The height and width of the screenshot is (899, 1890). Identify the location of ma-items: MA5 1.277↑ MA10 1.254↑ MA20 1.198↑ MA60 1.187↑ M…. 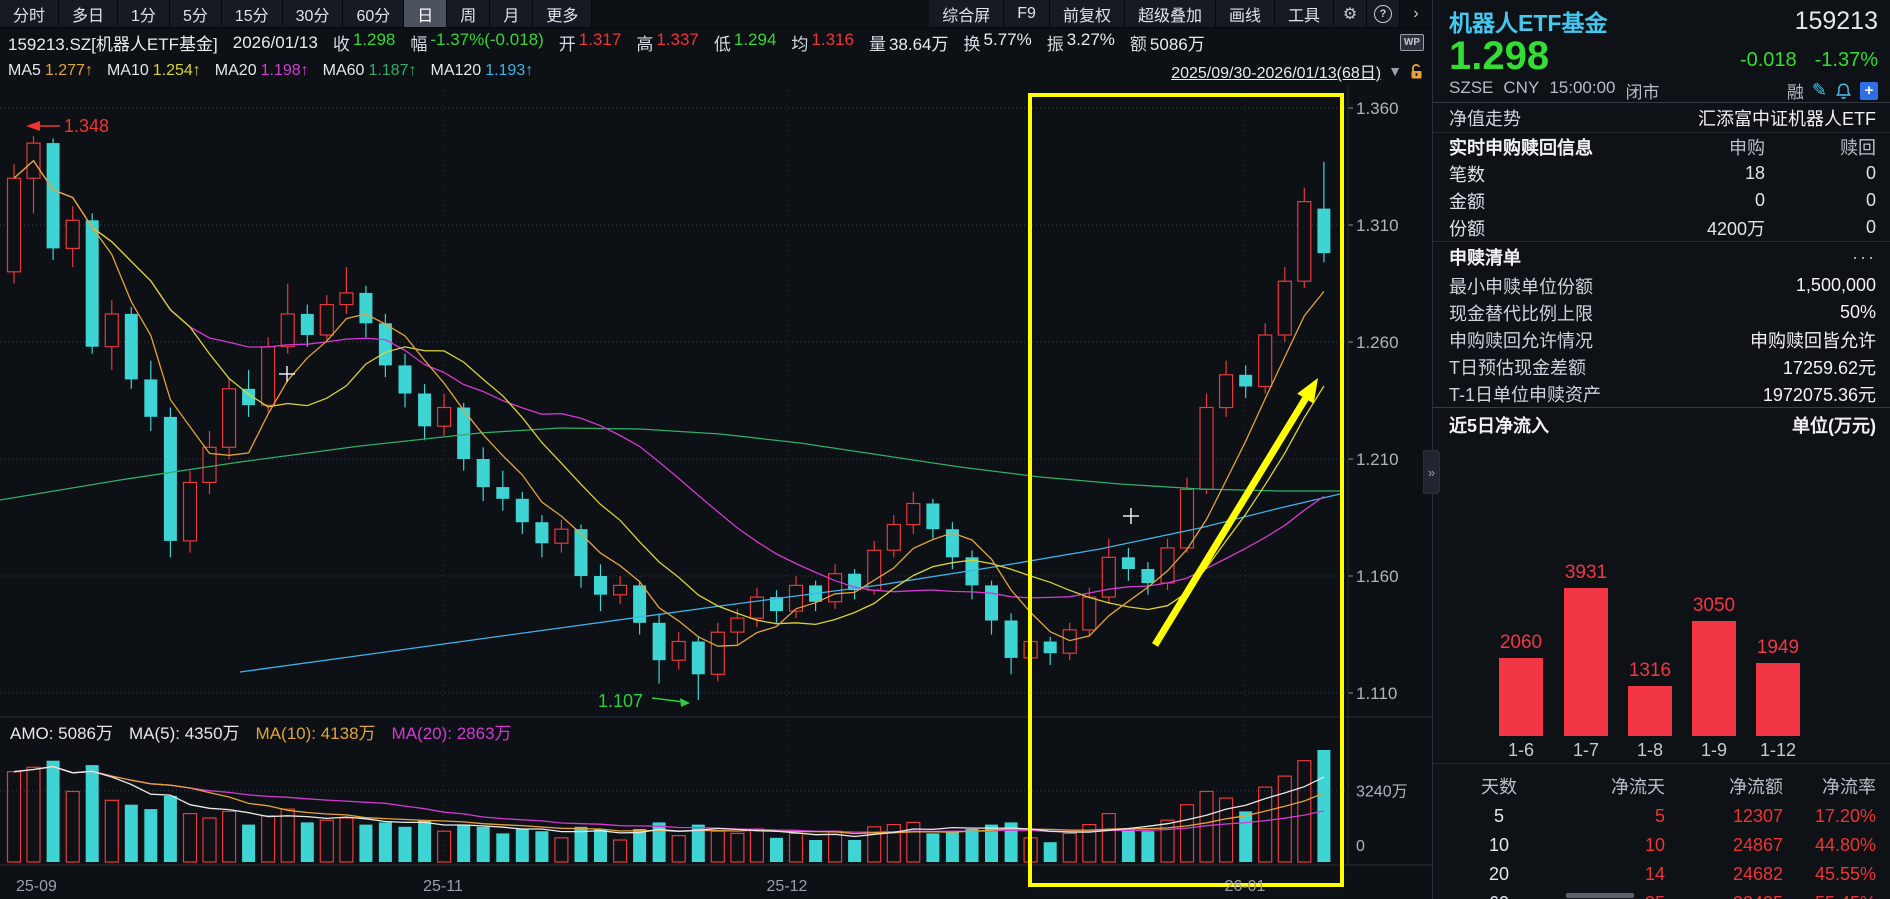
(270, 71).